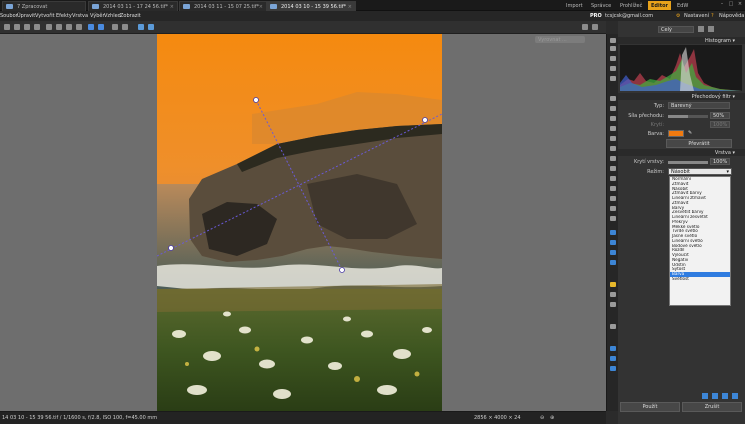 Image resolution: width=745 pixels, height=424 pixels. Describe the element at coordinates (613, 348) in the screenshot. I see `export-icon` at that location.